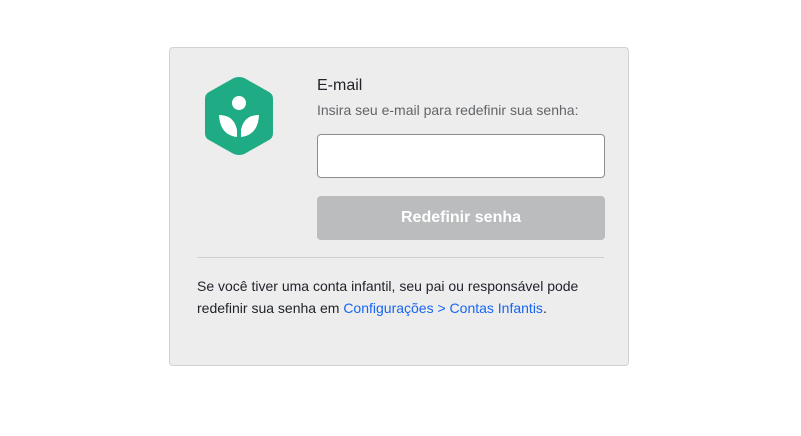 This screenshot has width=801, height=436. I want to click on email-field-title: E-mail, so click(340, 85).